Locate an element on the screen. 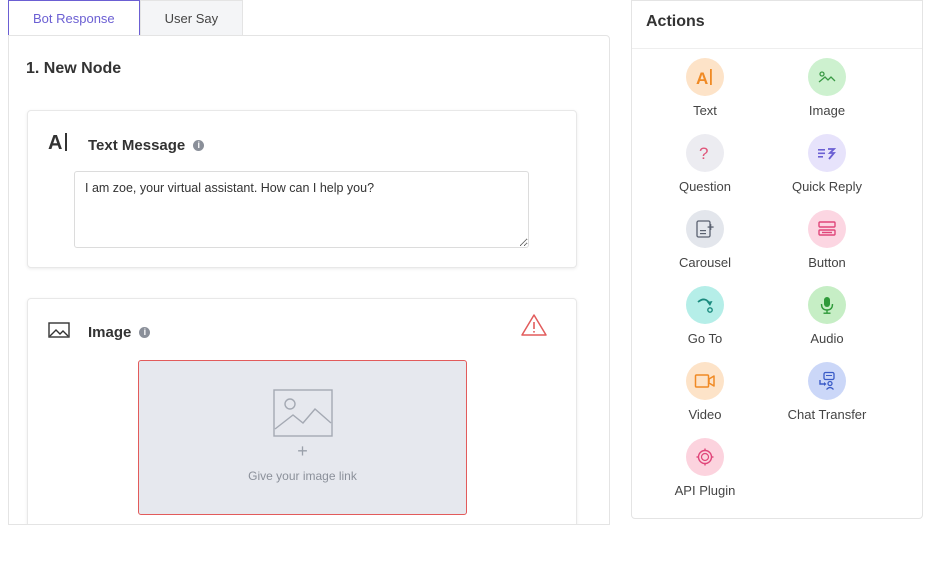 This screenshot has width=930, height=561. action-audio-label: Audio is located at coordinates (827, 338).